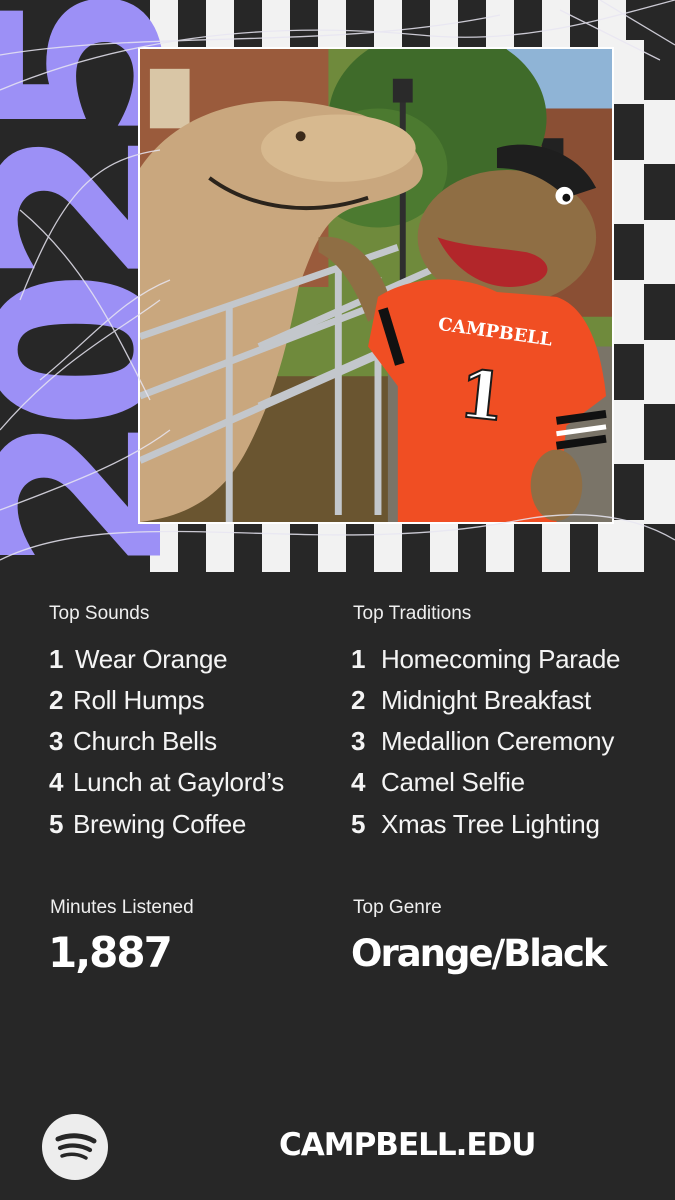 The image size is (675, 1200). What do you see at coordinates (407, 1145) in the screenshot?
I see `site-url: CAMPBELL.EDU` at bounding box center [407, 1145].